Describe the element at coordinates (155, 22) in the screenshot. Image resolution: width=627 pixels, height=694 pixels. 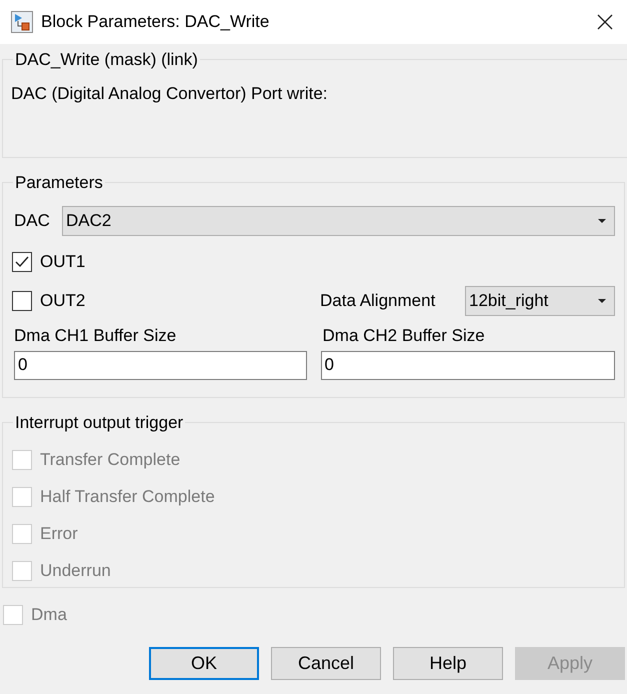
I see `window-title: Block Parameters: DAC_Write` at that location.